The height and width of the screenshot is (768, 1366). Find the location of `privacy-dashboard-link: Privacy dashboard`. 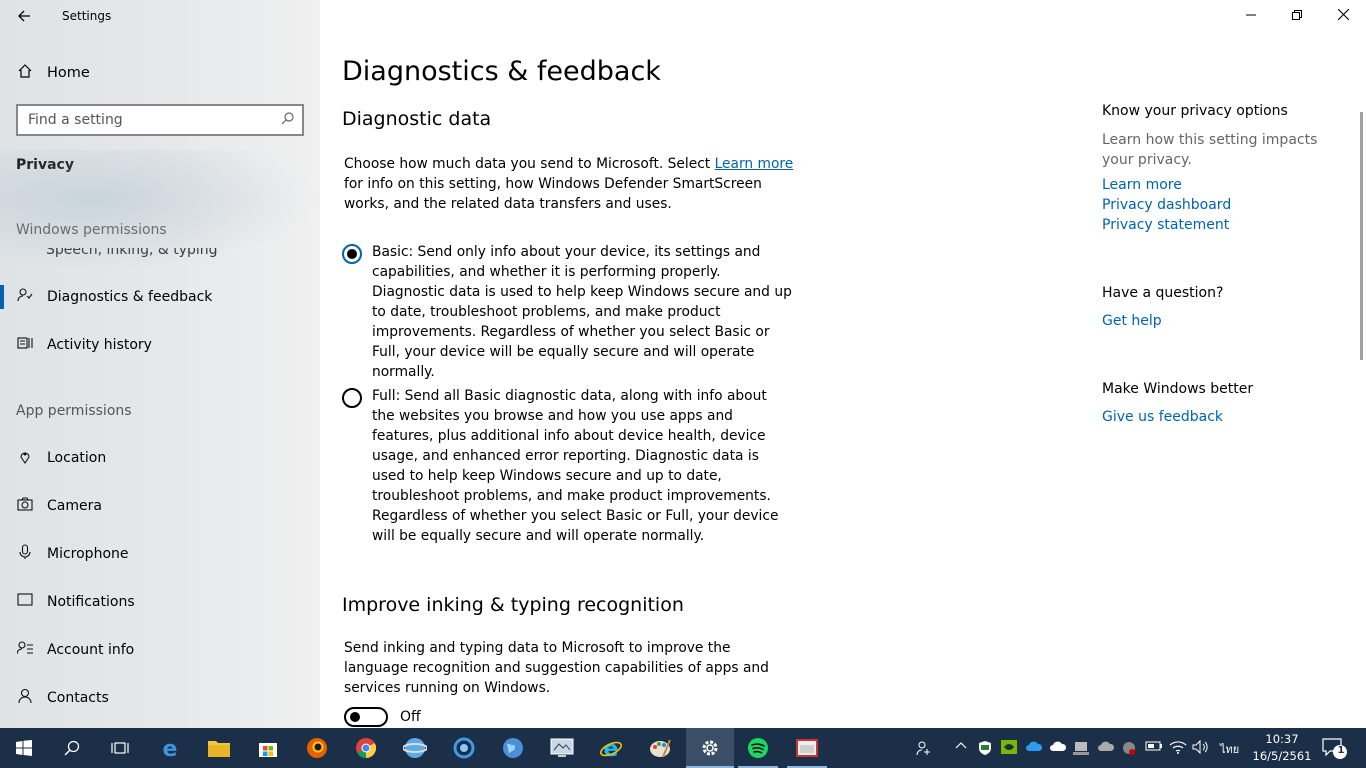

privacy-dashboard-link: Privacy dashboard is located at coordinates (1166, 205).